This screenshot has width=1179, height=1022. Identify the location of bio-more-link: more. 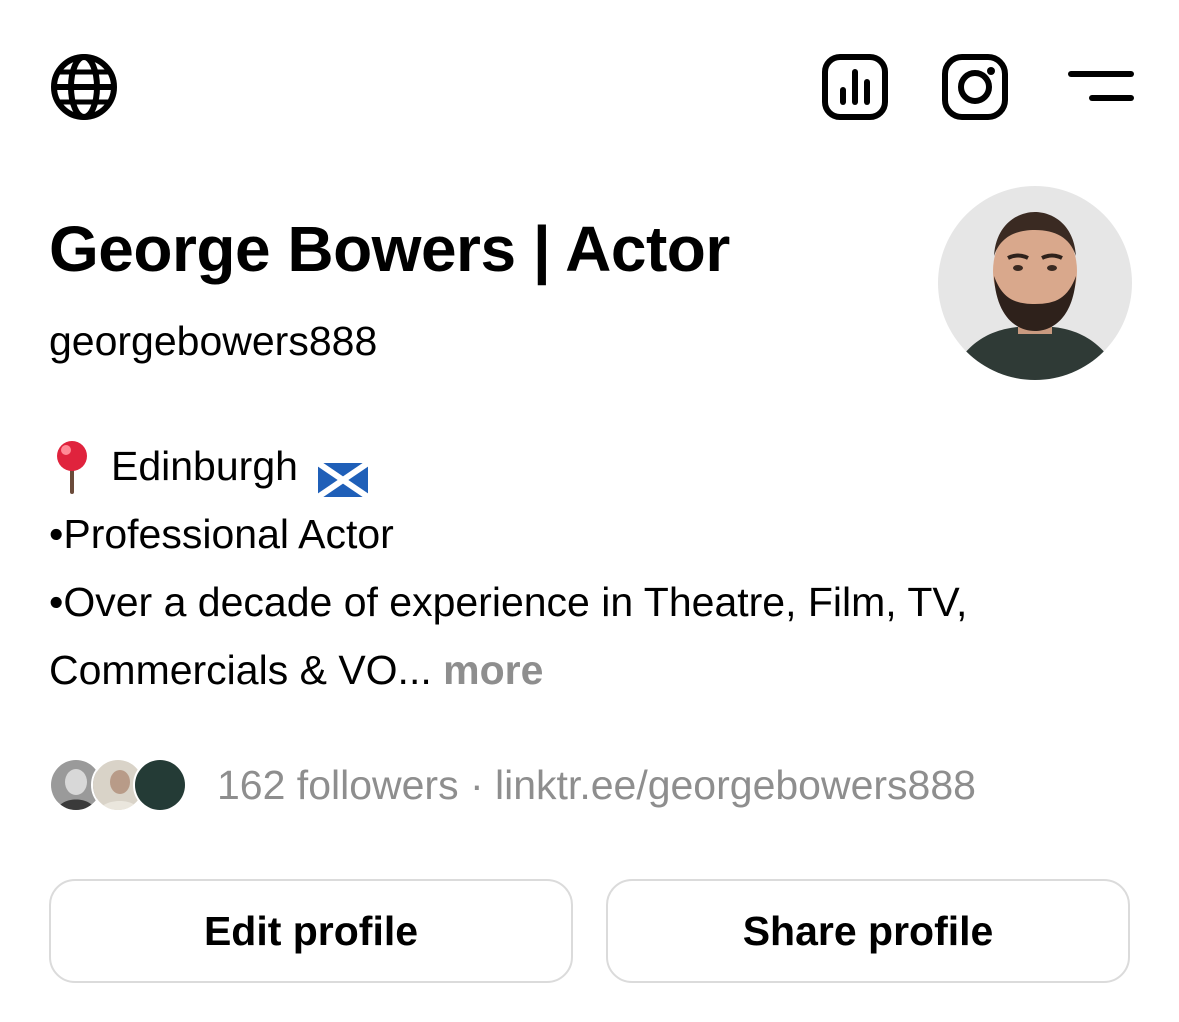
(493, 670).